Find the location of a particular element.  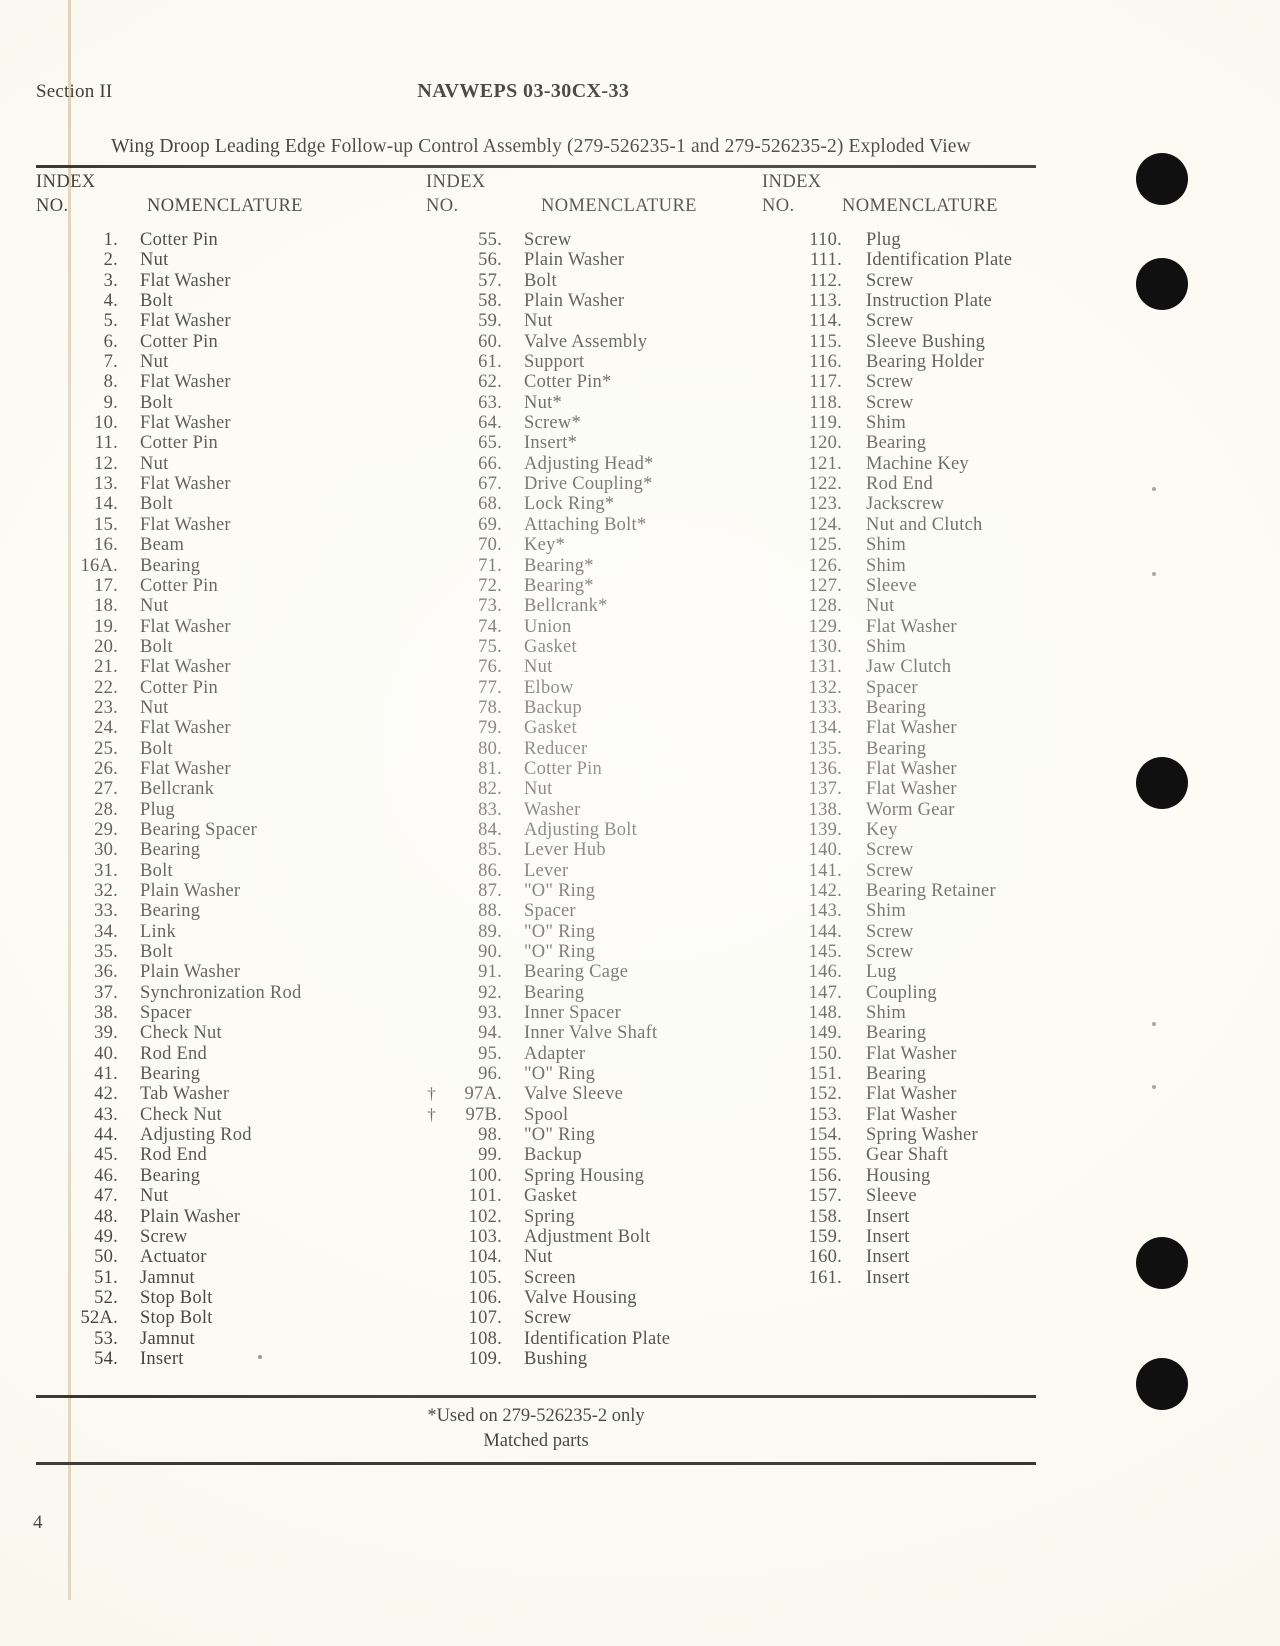

index-entry-row: 26. Flat Washer is located at coordinates (226, 769).